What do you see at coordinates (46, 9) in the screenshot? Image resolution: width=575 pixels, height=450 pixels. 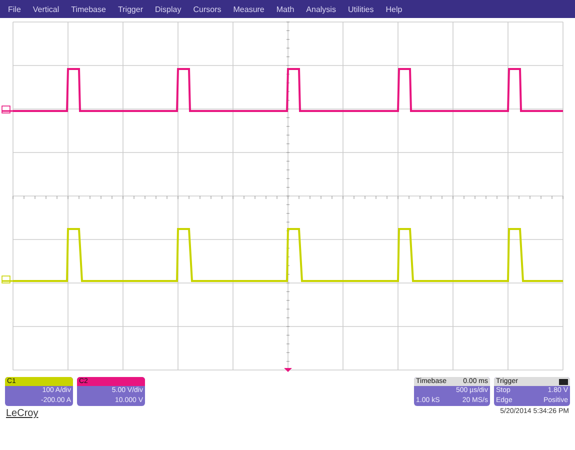 I see `menu-item: Vertical` at bounding box center [46, 9].